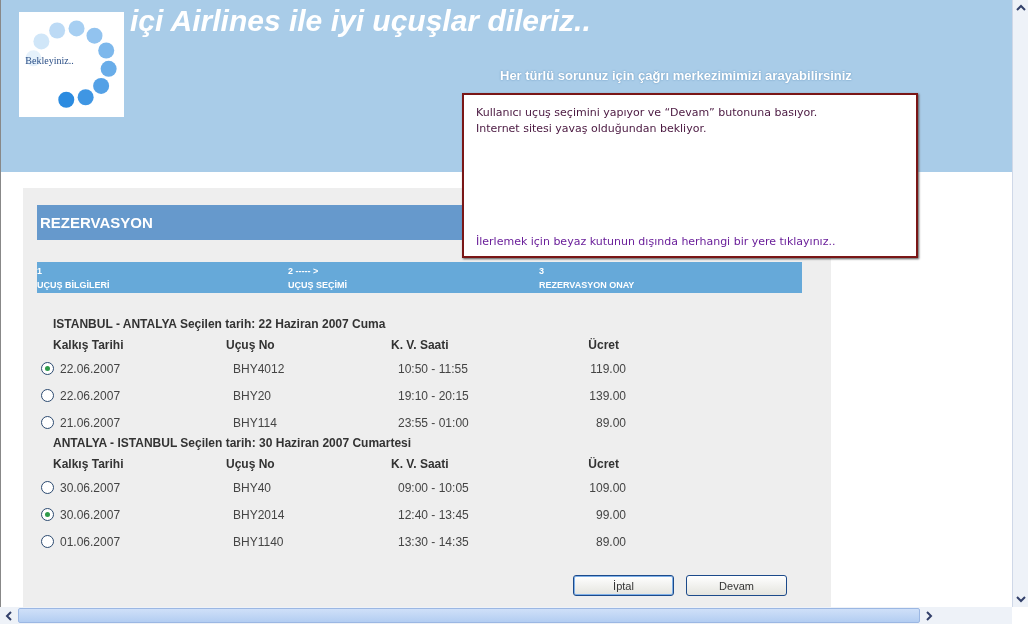 This screenshot has width=1028, height=624. Describe the element at coordinates (259, 368) in the screenshot. I see `flight-number-cell-text: BHY4012` at that location.